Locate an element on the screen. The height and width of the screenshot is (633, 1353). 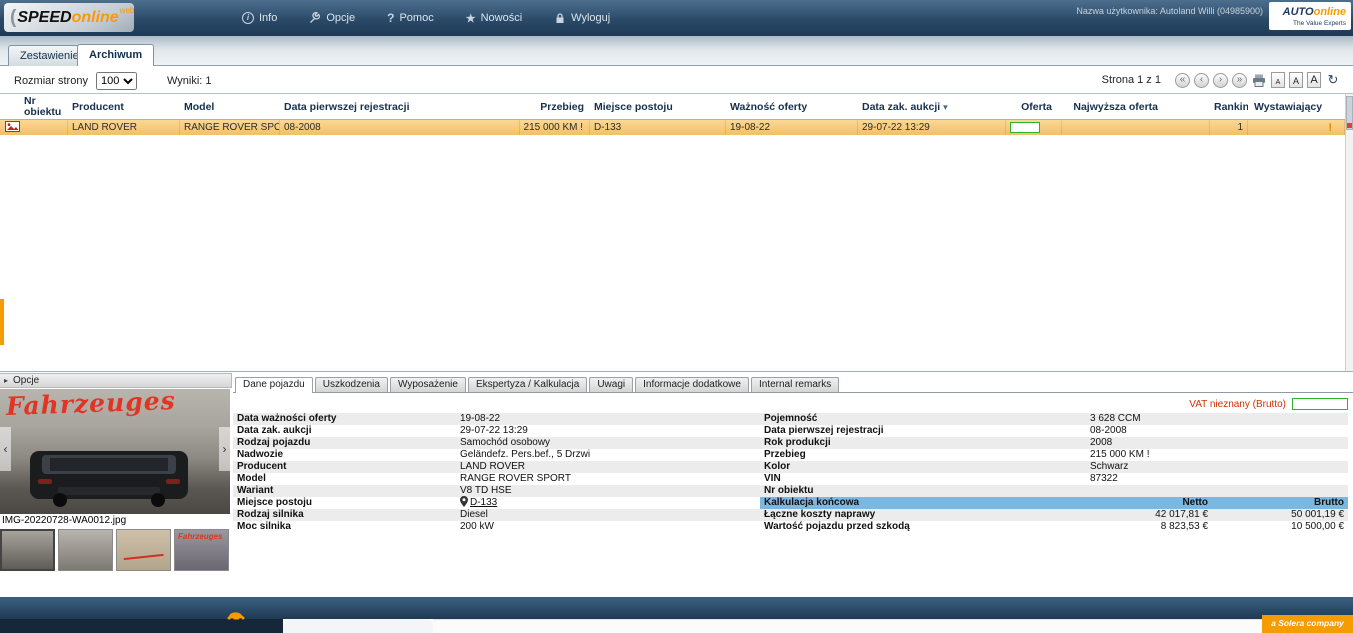
column-header-wystawiajacy: Wystawiający is located at coordinates (1296, 107).